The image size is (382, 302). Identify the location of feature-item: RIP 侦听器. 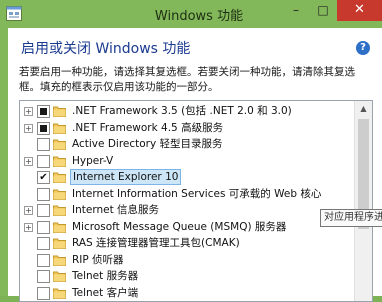
(185, 260).